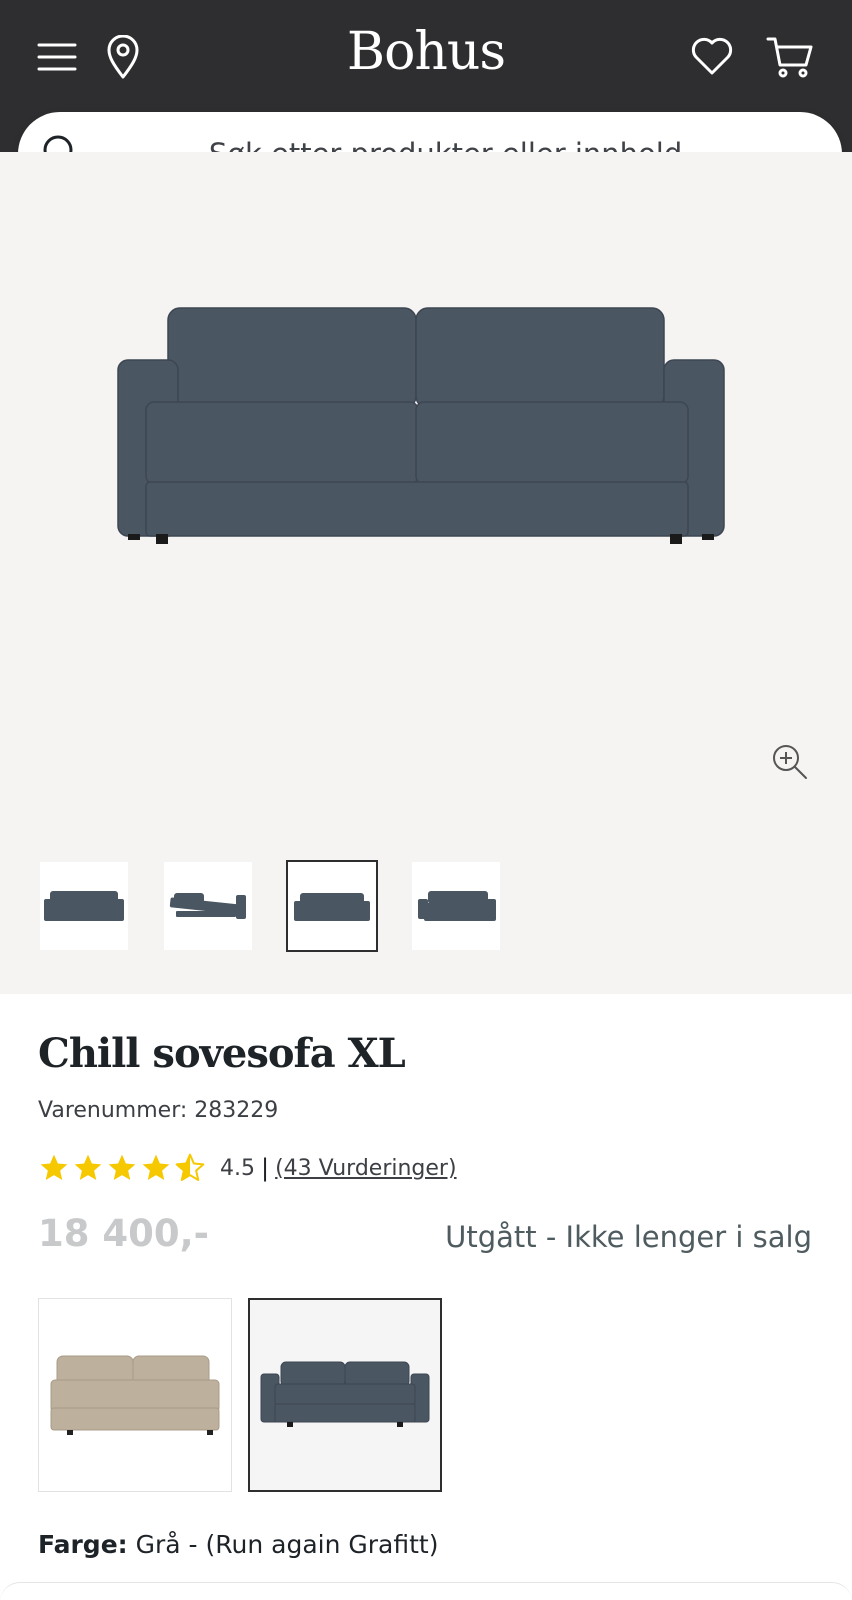  What do you see at coordinates (83, 1544) in the screenshot?
I see `color-label: Farge:` at bounding box center [83, 1544].